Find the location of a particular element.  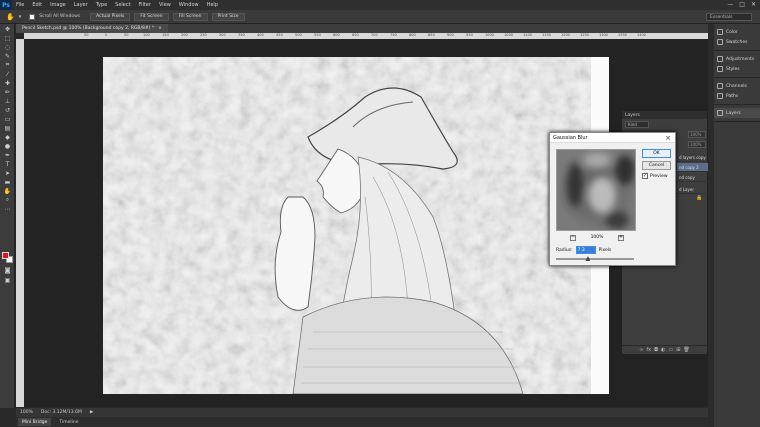

lasso-tool-icon: ◌ is located at coordinates (7, 47).